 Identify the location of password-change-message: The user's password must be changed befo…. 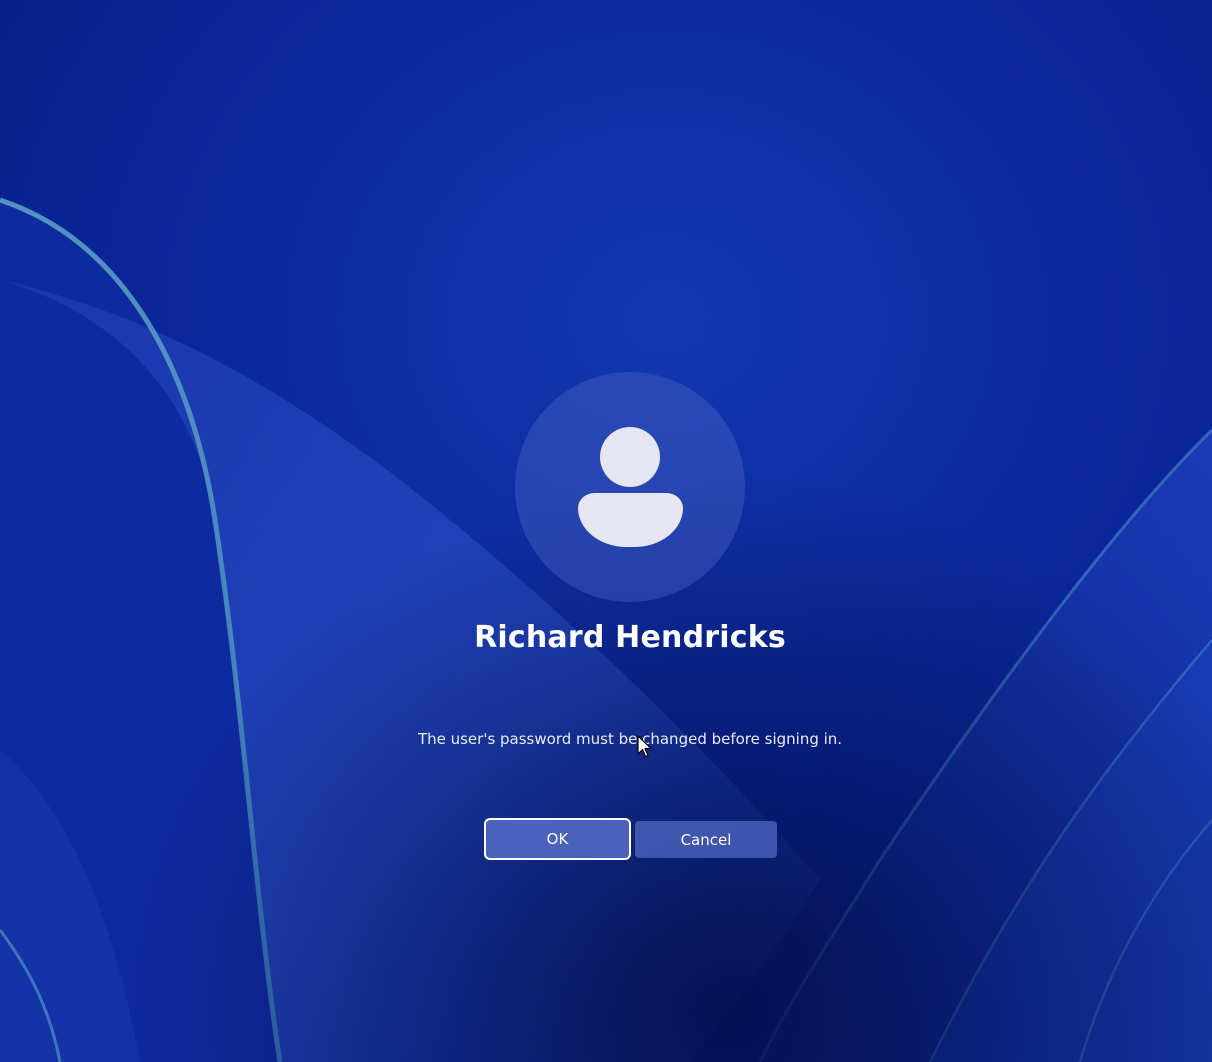
(630, 739).